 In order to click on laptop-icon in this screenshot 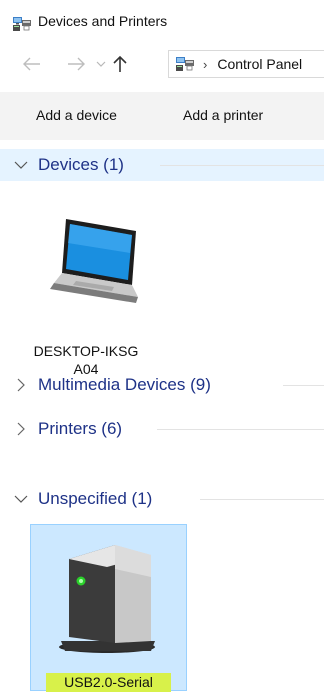, I will do `click(94, 261)`.